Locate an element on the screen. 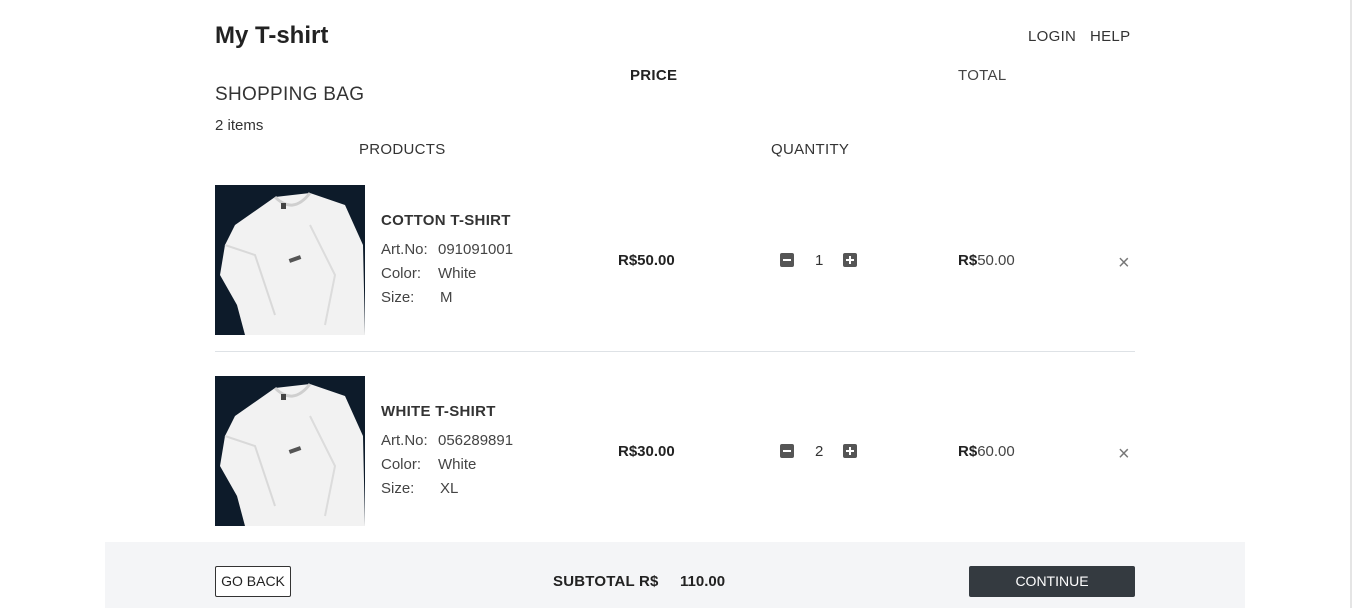 Image resolution: width=1352 pixels, height=608 pixels. art-number-value: 056289891 is located at coordinates (476, 440).